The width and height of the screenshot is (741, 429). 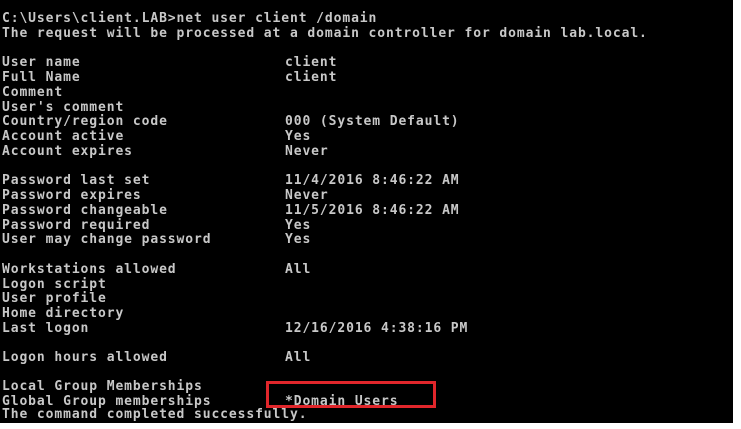 What do you see at coordinates (298, 225) in the screenshot?
I see `field-value-password-required: Yes` at bounding box center [298, 225].